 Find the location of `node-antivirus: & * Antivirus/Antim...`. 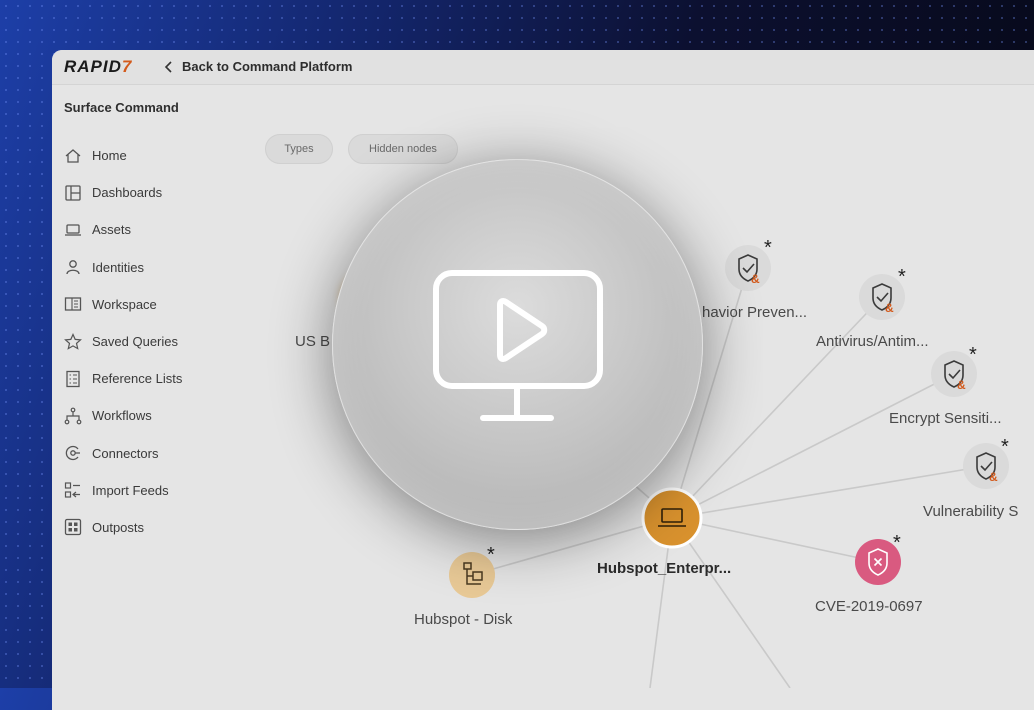

node-antivirus: & * Antivirus/Antim... is located at coordinates (872, 308).